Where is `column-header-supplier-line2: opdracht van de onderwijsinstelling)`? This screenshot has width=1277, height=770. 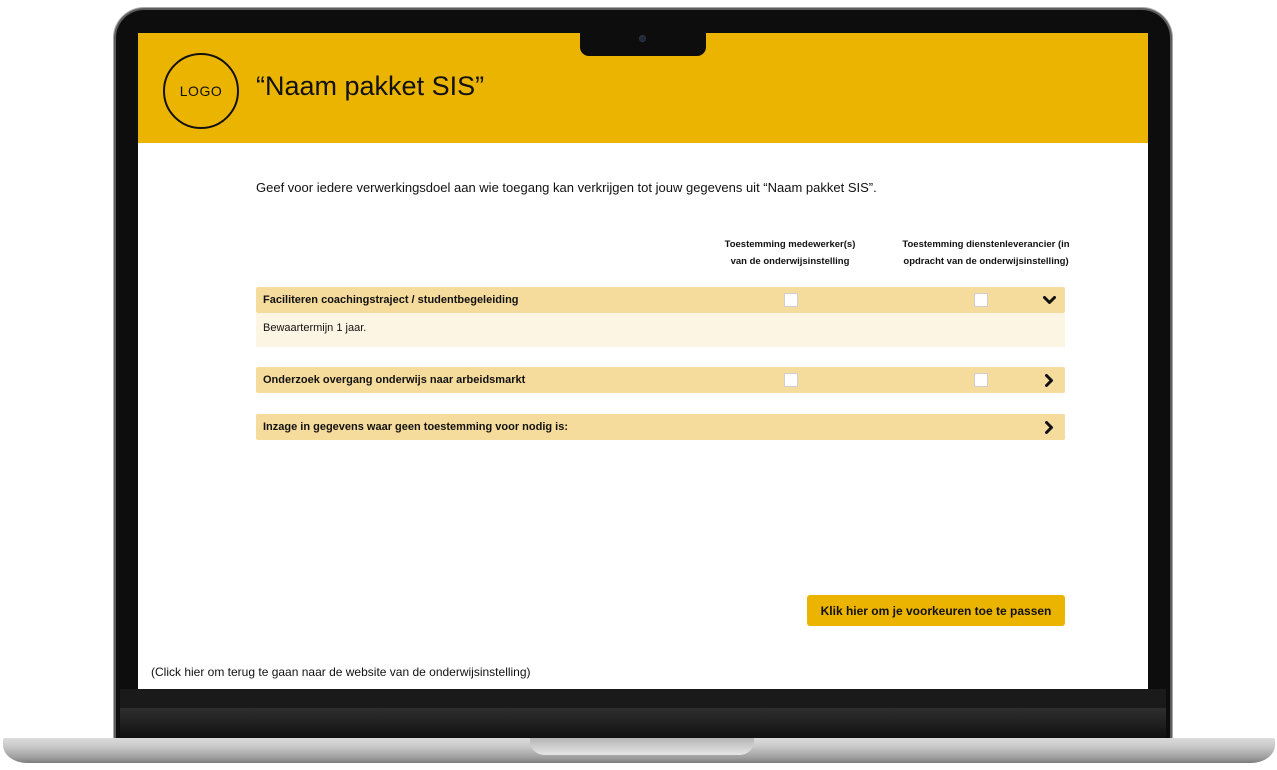
column-header-supplier-line2: opdracht van de onderwijsinstelling) is located at coordinates (986, 261).